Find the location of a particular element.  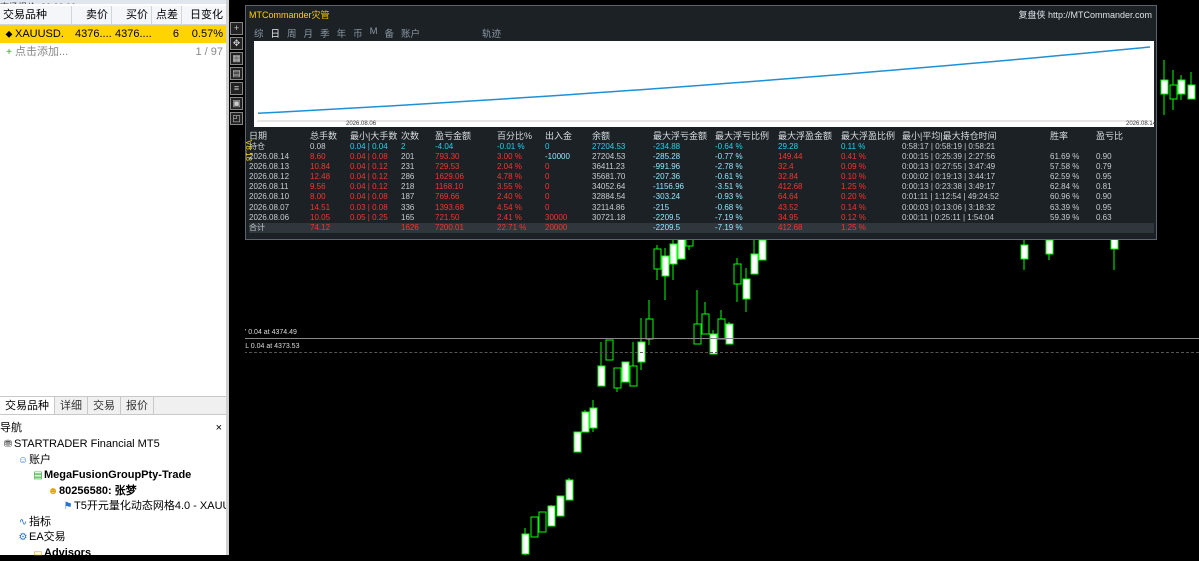

table-cell: 1.25 % is located at coordinates (871, 187).